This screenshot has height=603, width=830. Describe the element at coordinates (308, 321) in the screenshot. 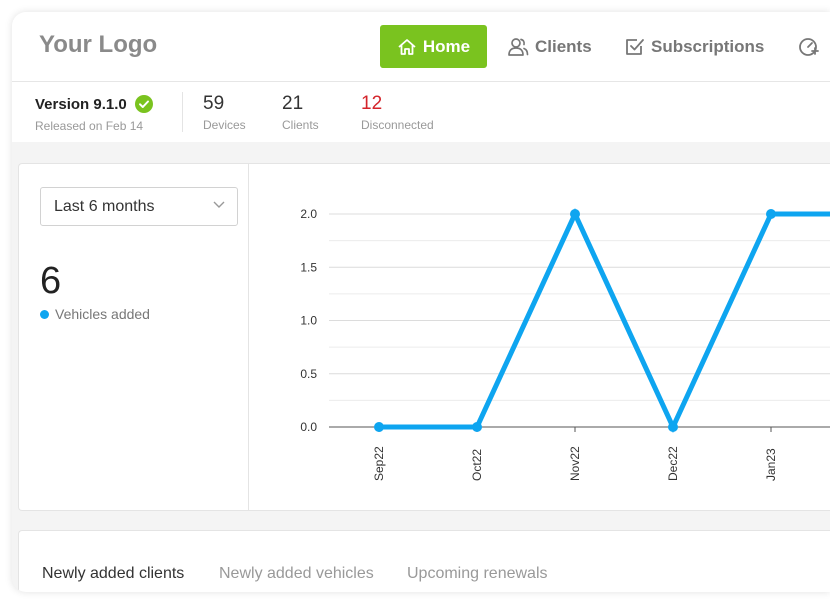

I see `y-tick-label: 1.0` at that location.